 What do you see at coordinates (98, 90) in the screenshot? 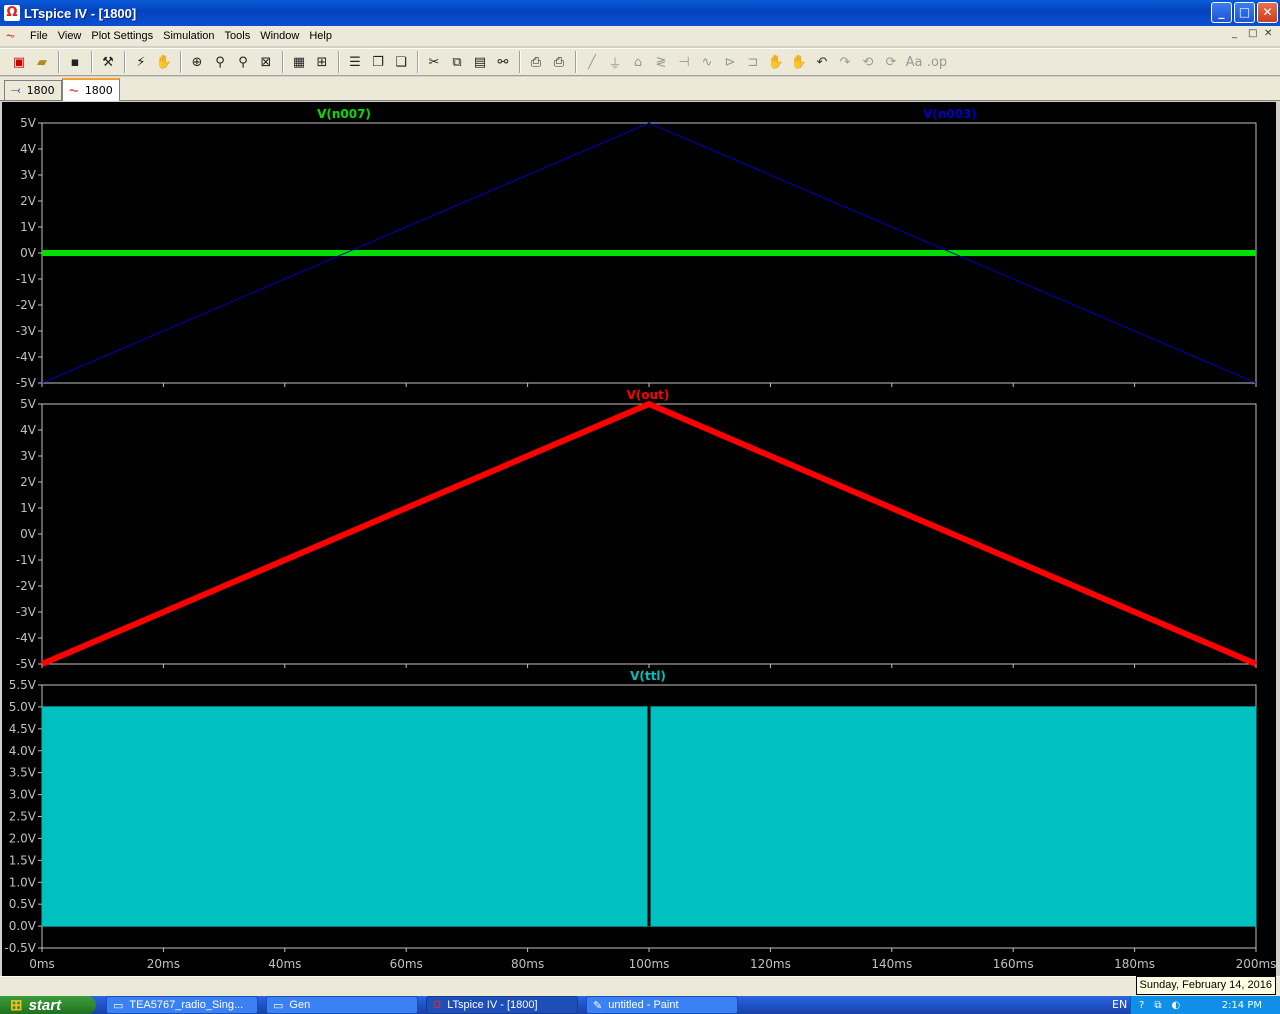
I see `tab-label: 1800` at bounding box center [98, 90].